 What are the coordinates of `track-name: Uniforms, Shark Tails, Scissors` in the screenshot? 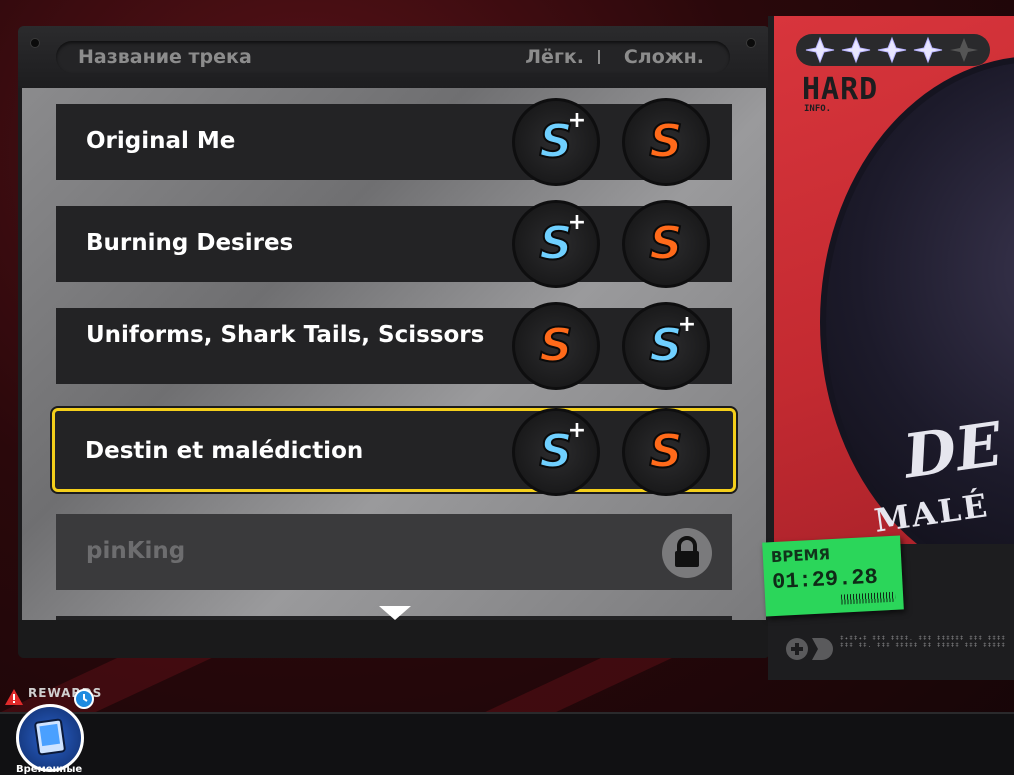 It's located at (285, 335).